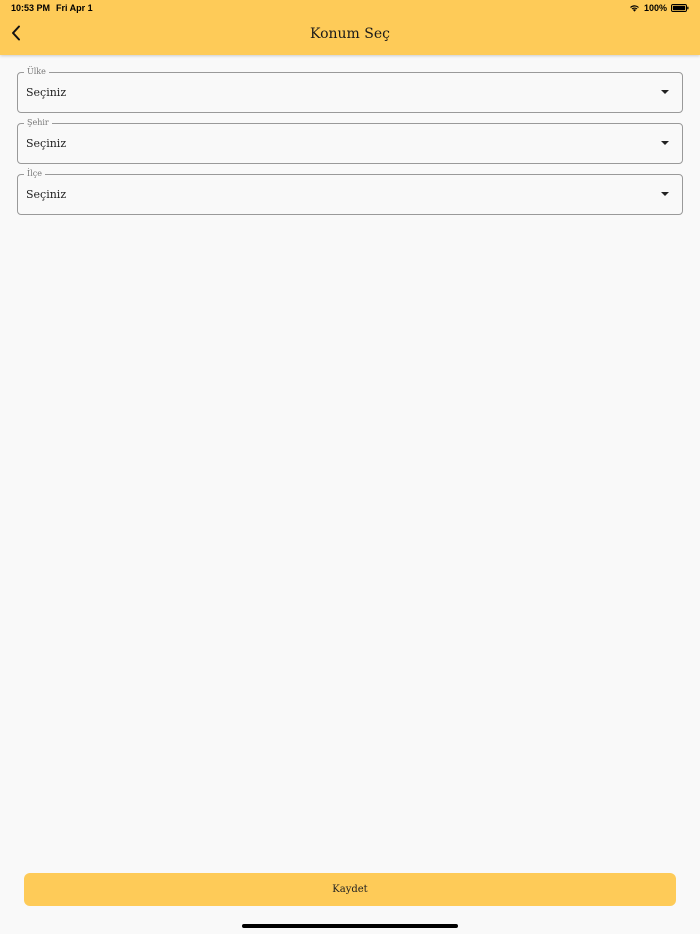 The width and height of the screenshot is (700, 934). I want to click on status-bar: 10:53 PM Fri Apr 1 100%, so click(350, 8).